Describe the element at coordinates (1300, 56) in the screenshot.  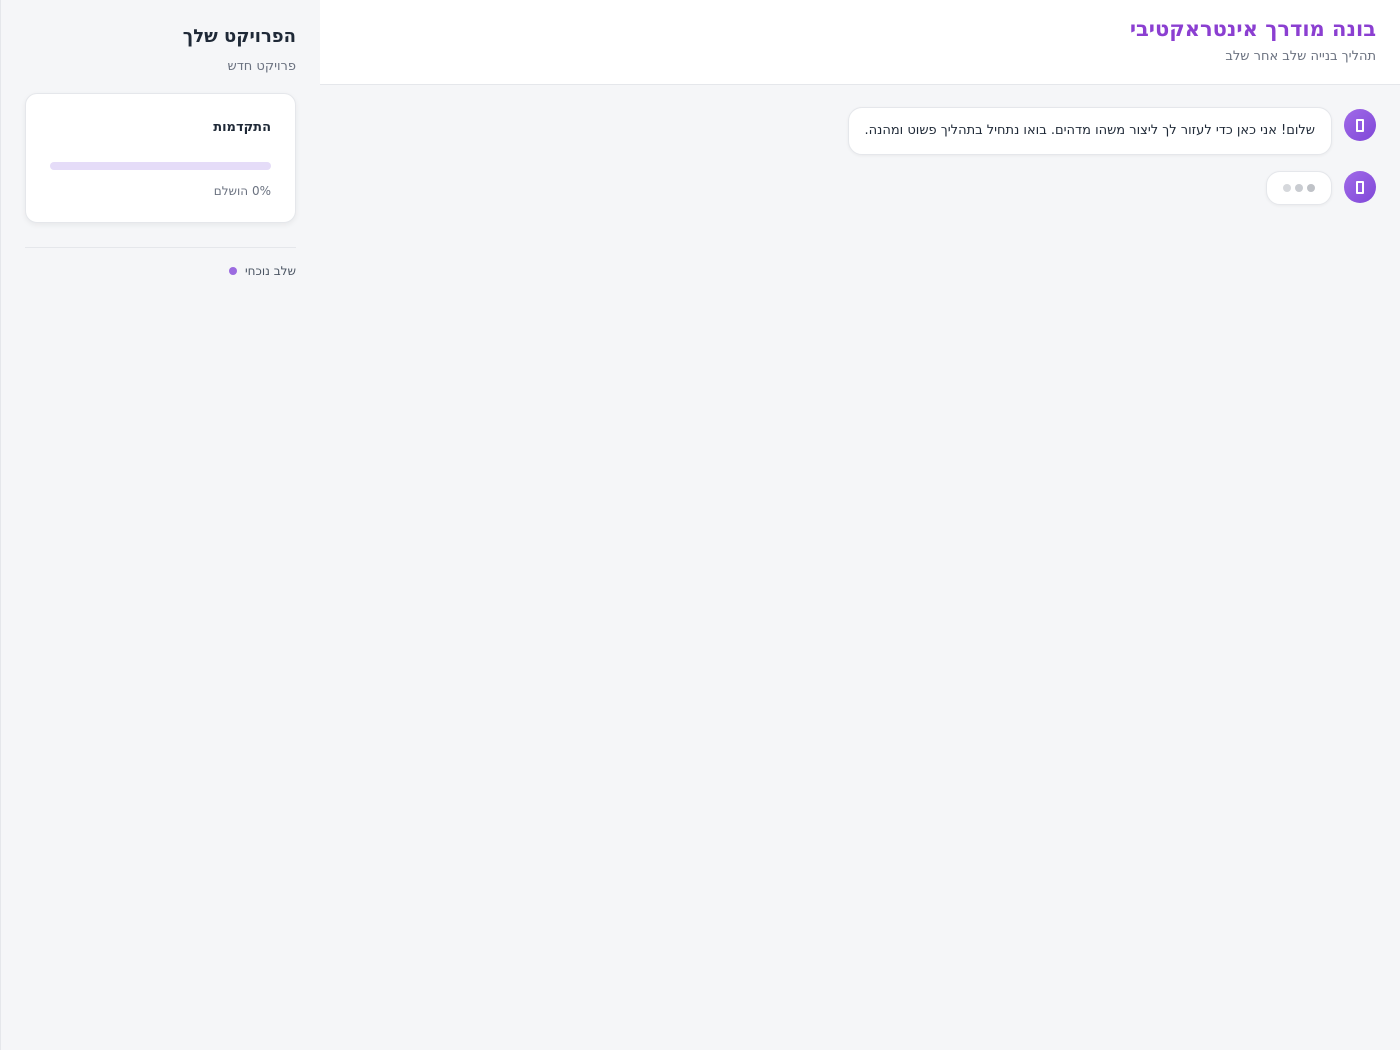
I see `page-subtitle: תהליך בנייה שלב אחר שלב` at that location.